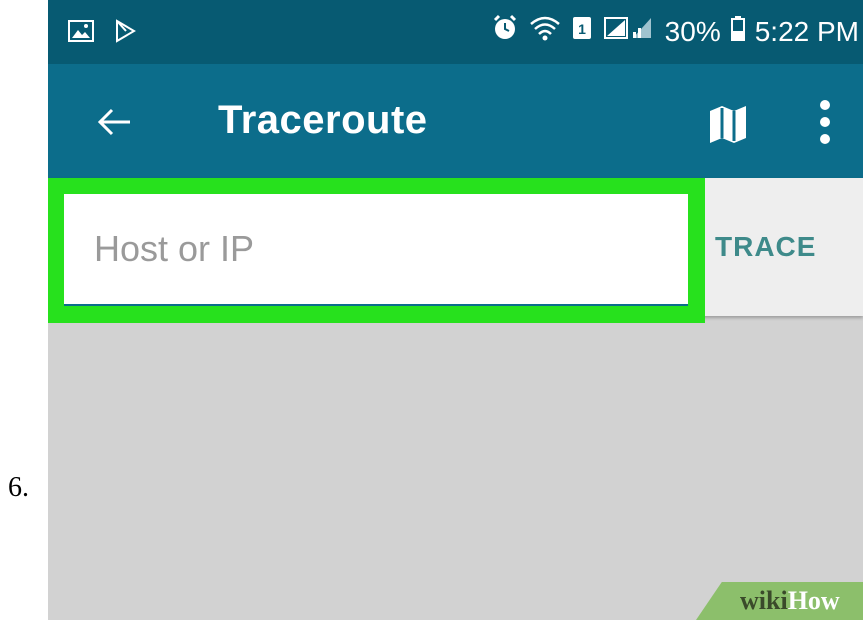 The width and height of the screenshot is (863, 620). Describe the element at coordinates (629, 31) in the screenshot. I see `signal-icon` at that location.